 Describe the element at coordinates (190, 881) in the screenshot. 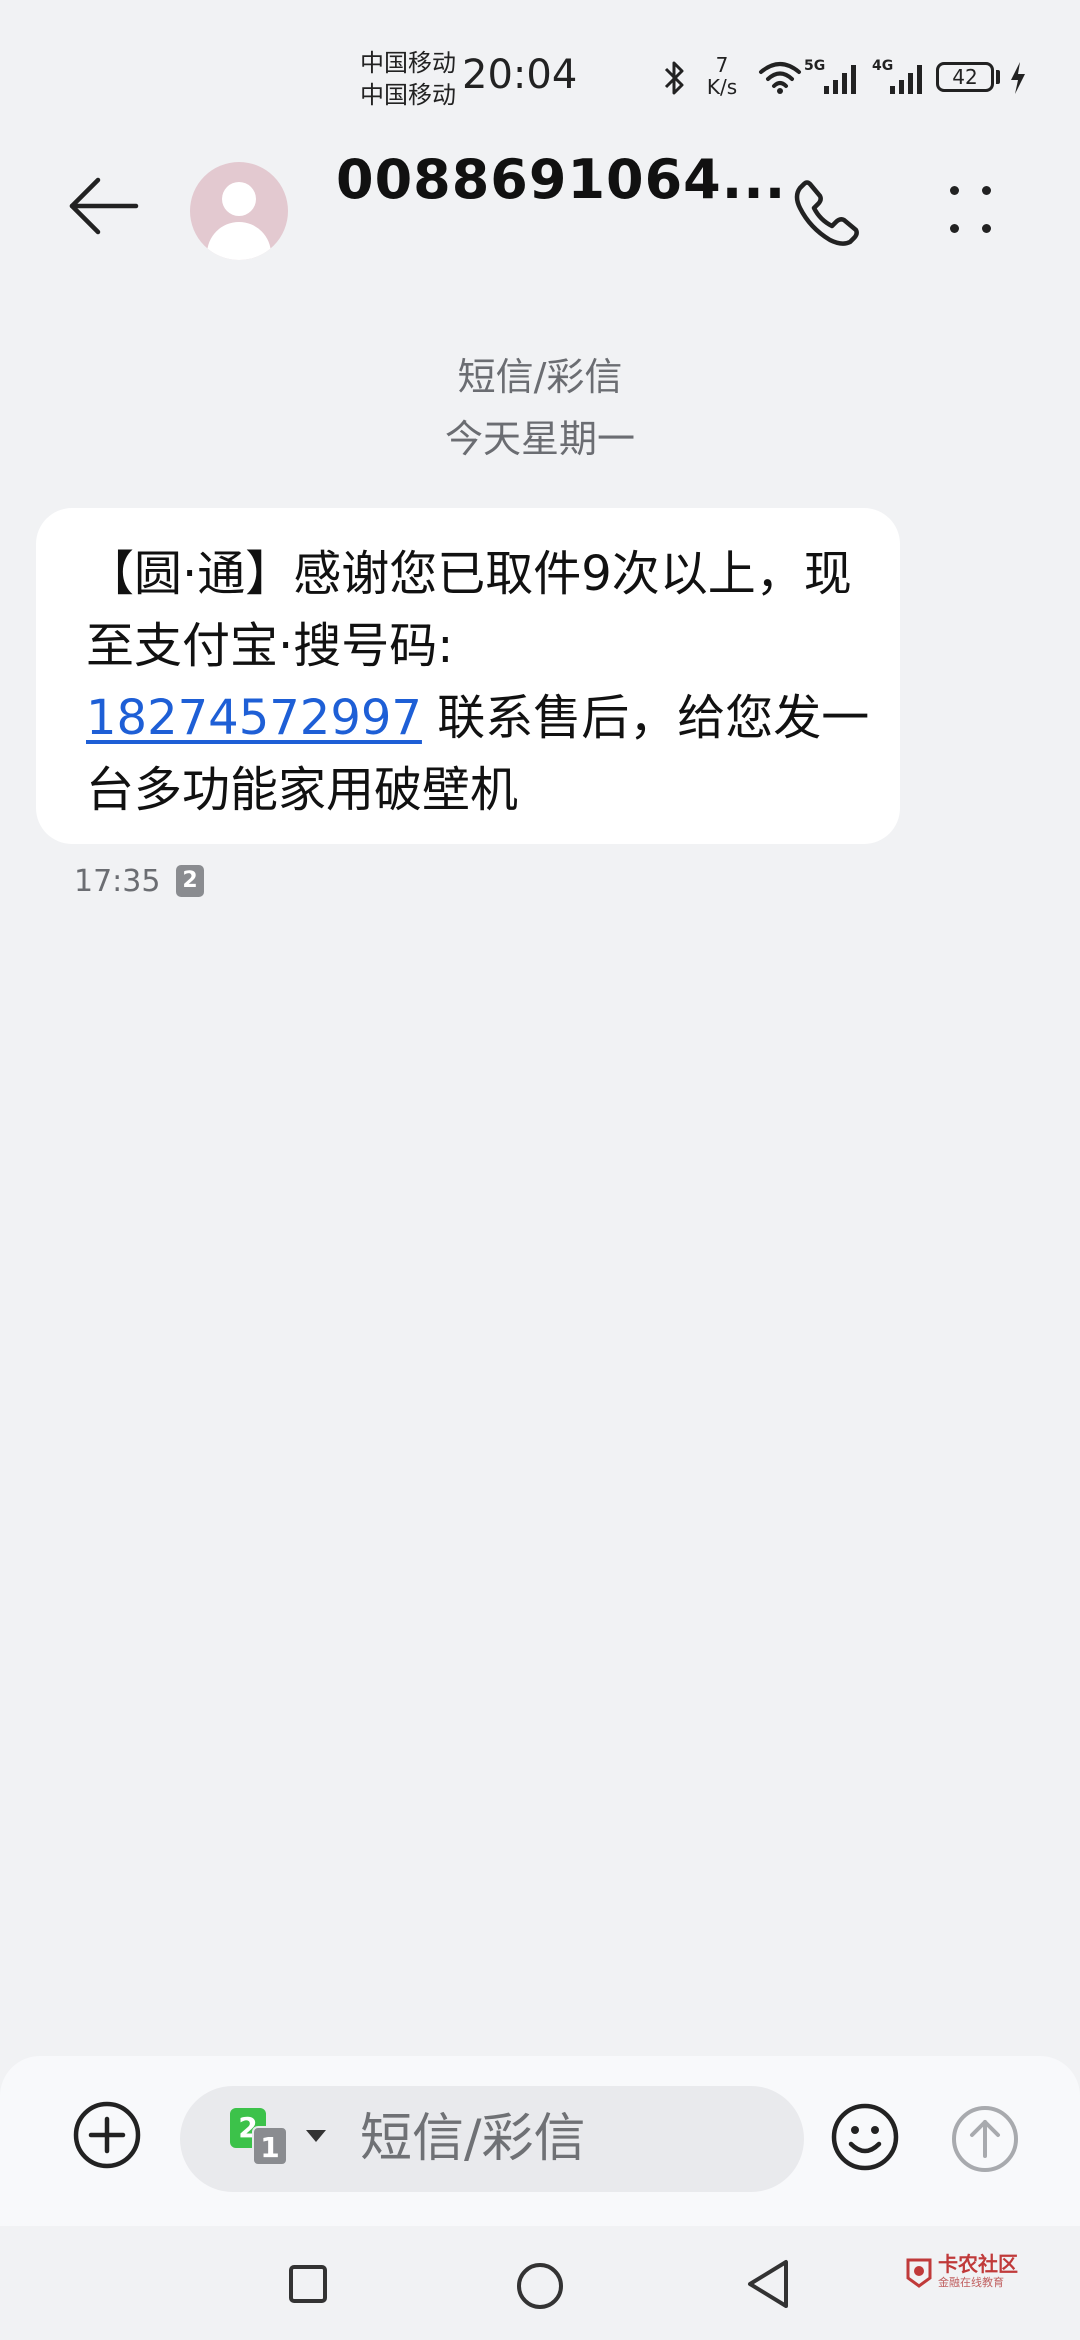

I see `sim-badge: 2` at that location.